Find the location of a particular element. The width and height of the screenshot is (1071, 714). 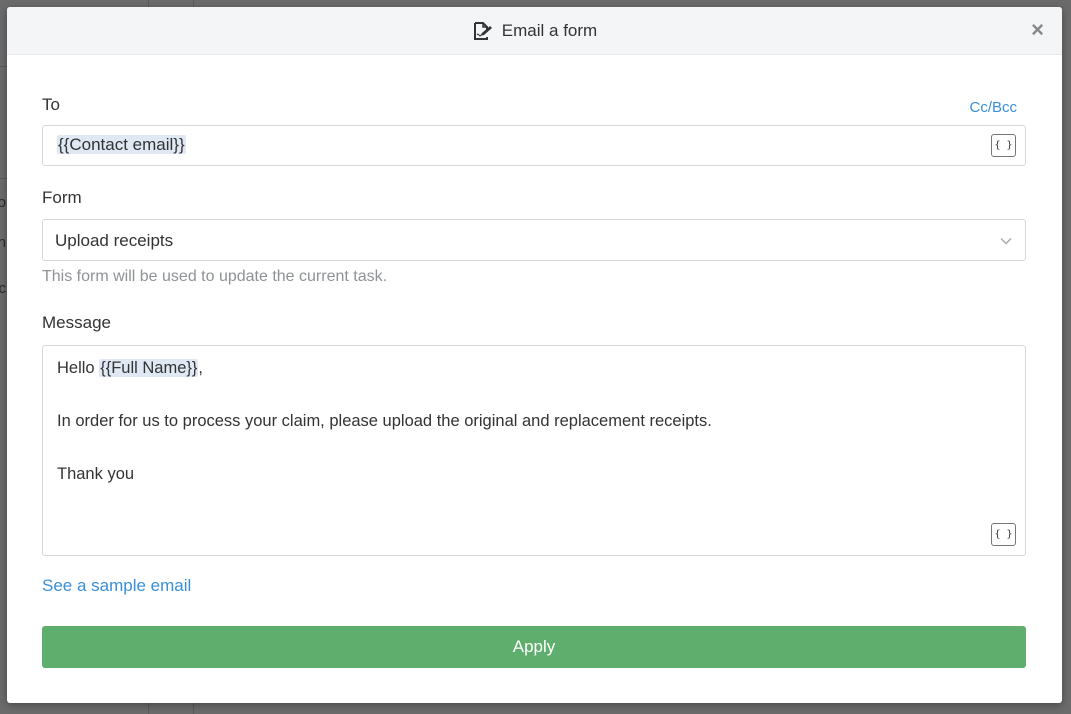

to-value: {{Contact email}} is located at coordinates (121, 145).